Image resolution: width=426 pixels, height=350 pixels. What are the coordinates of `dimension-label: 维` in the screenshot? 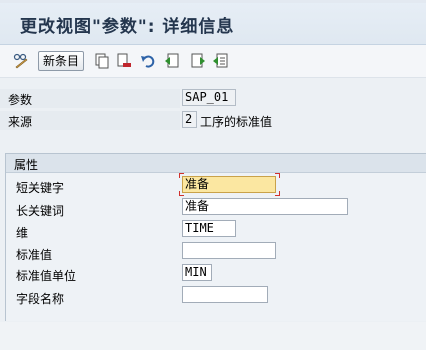 It's located at (22, 233).